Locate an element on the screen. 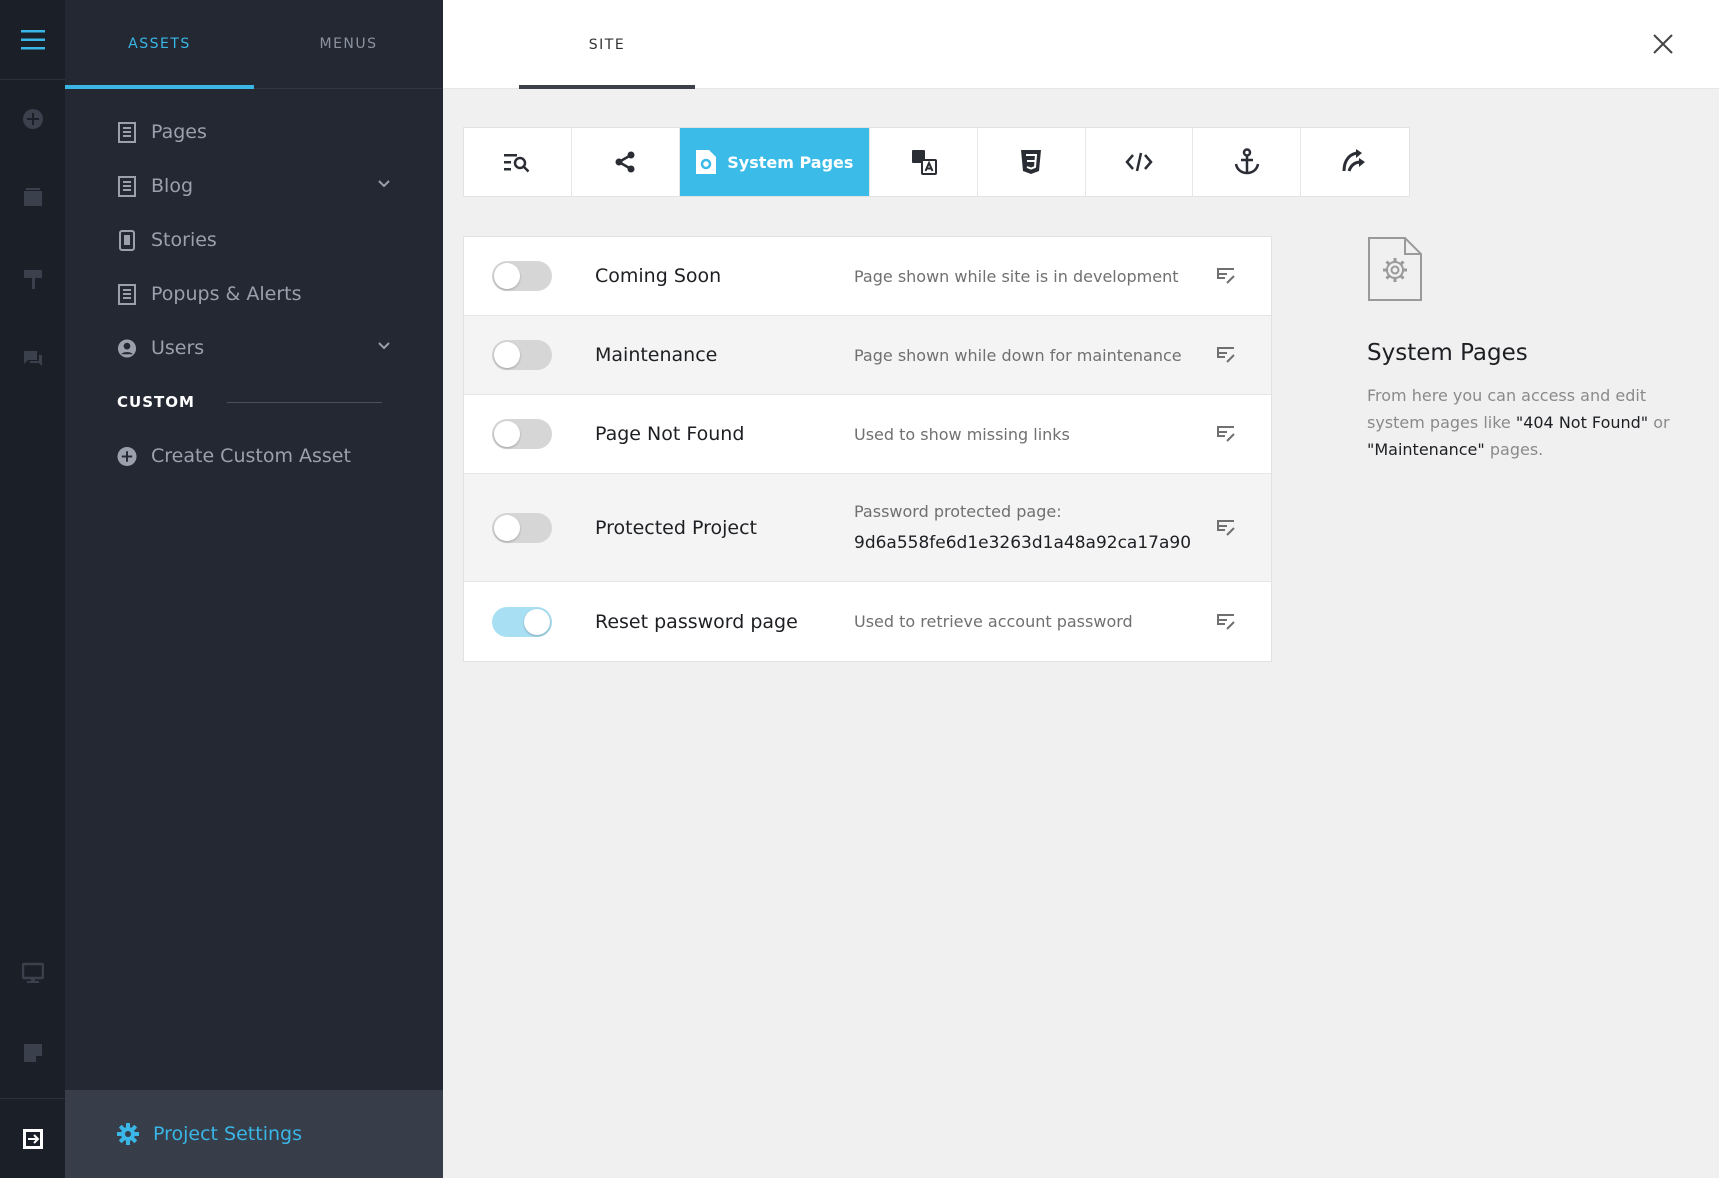  project-settings-label: Project Settings is located at coordinates (227, 1134).